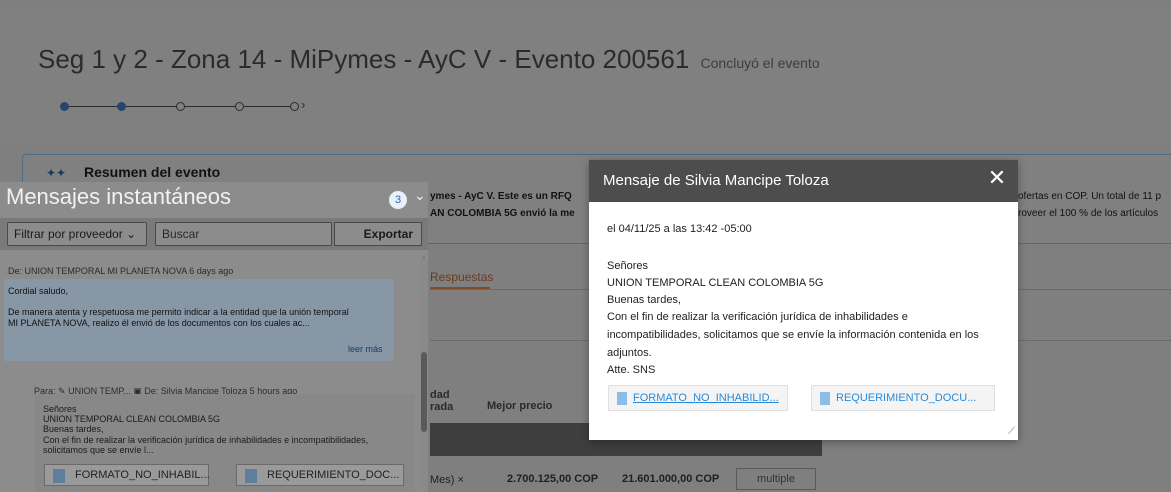 The image size is (1171, 492). Describe the element at coordinates (378, 234) in the screenshot. I see `export-button: Exportar` at that location.